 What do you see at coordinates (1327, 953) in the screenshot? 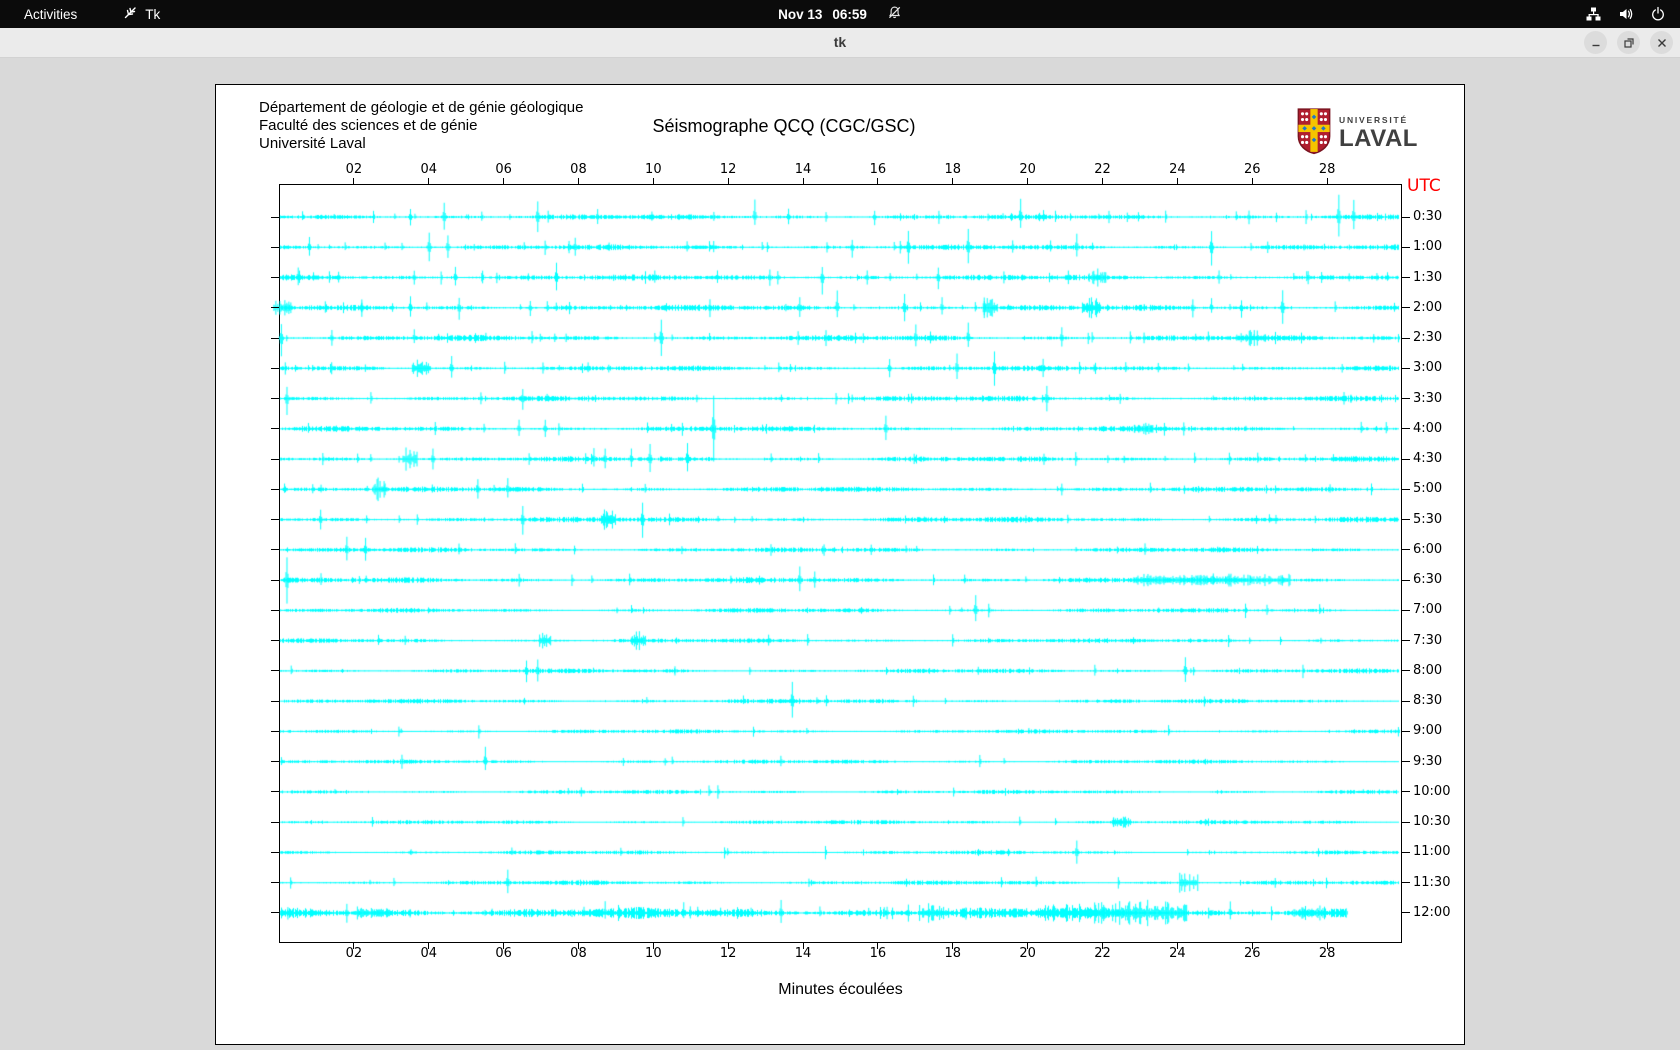
I see `x-tick-label-bottom: 28` at bounding box center [1327, 953].